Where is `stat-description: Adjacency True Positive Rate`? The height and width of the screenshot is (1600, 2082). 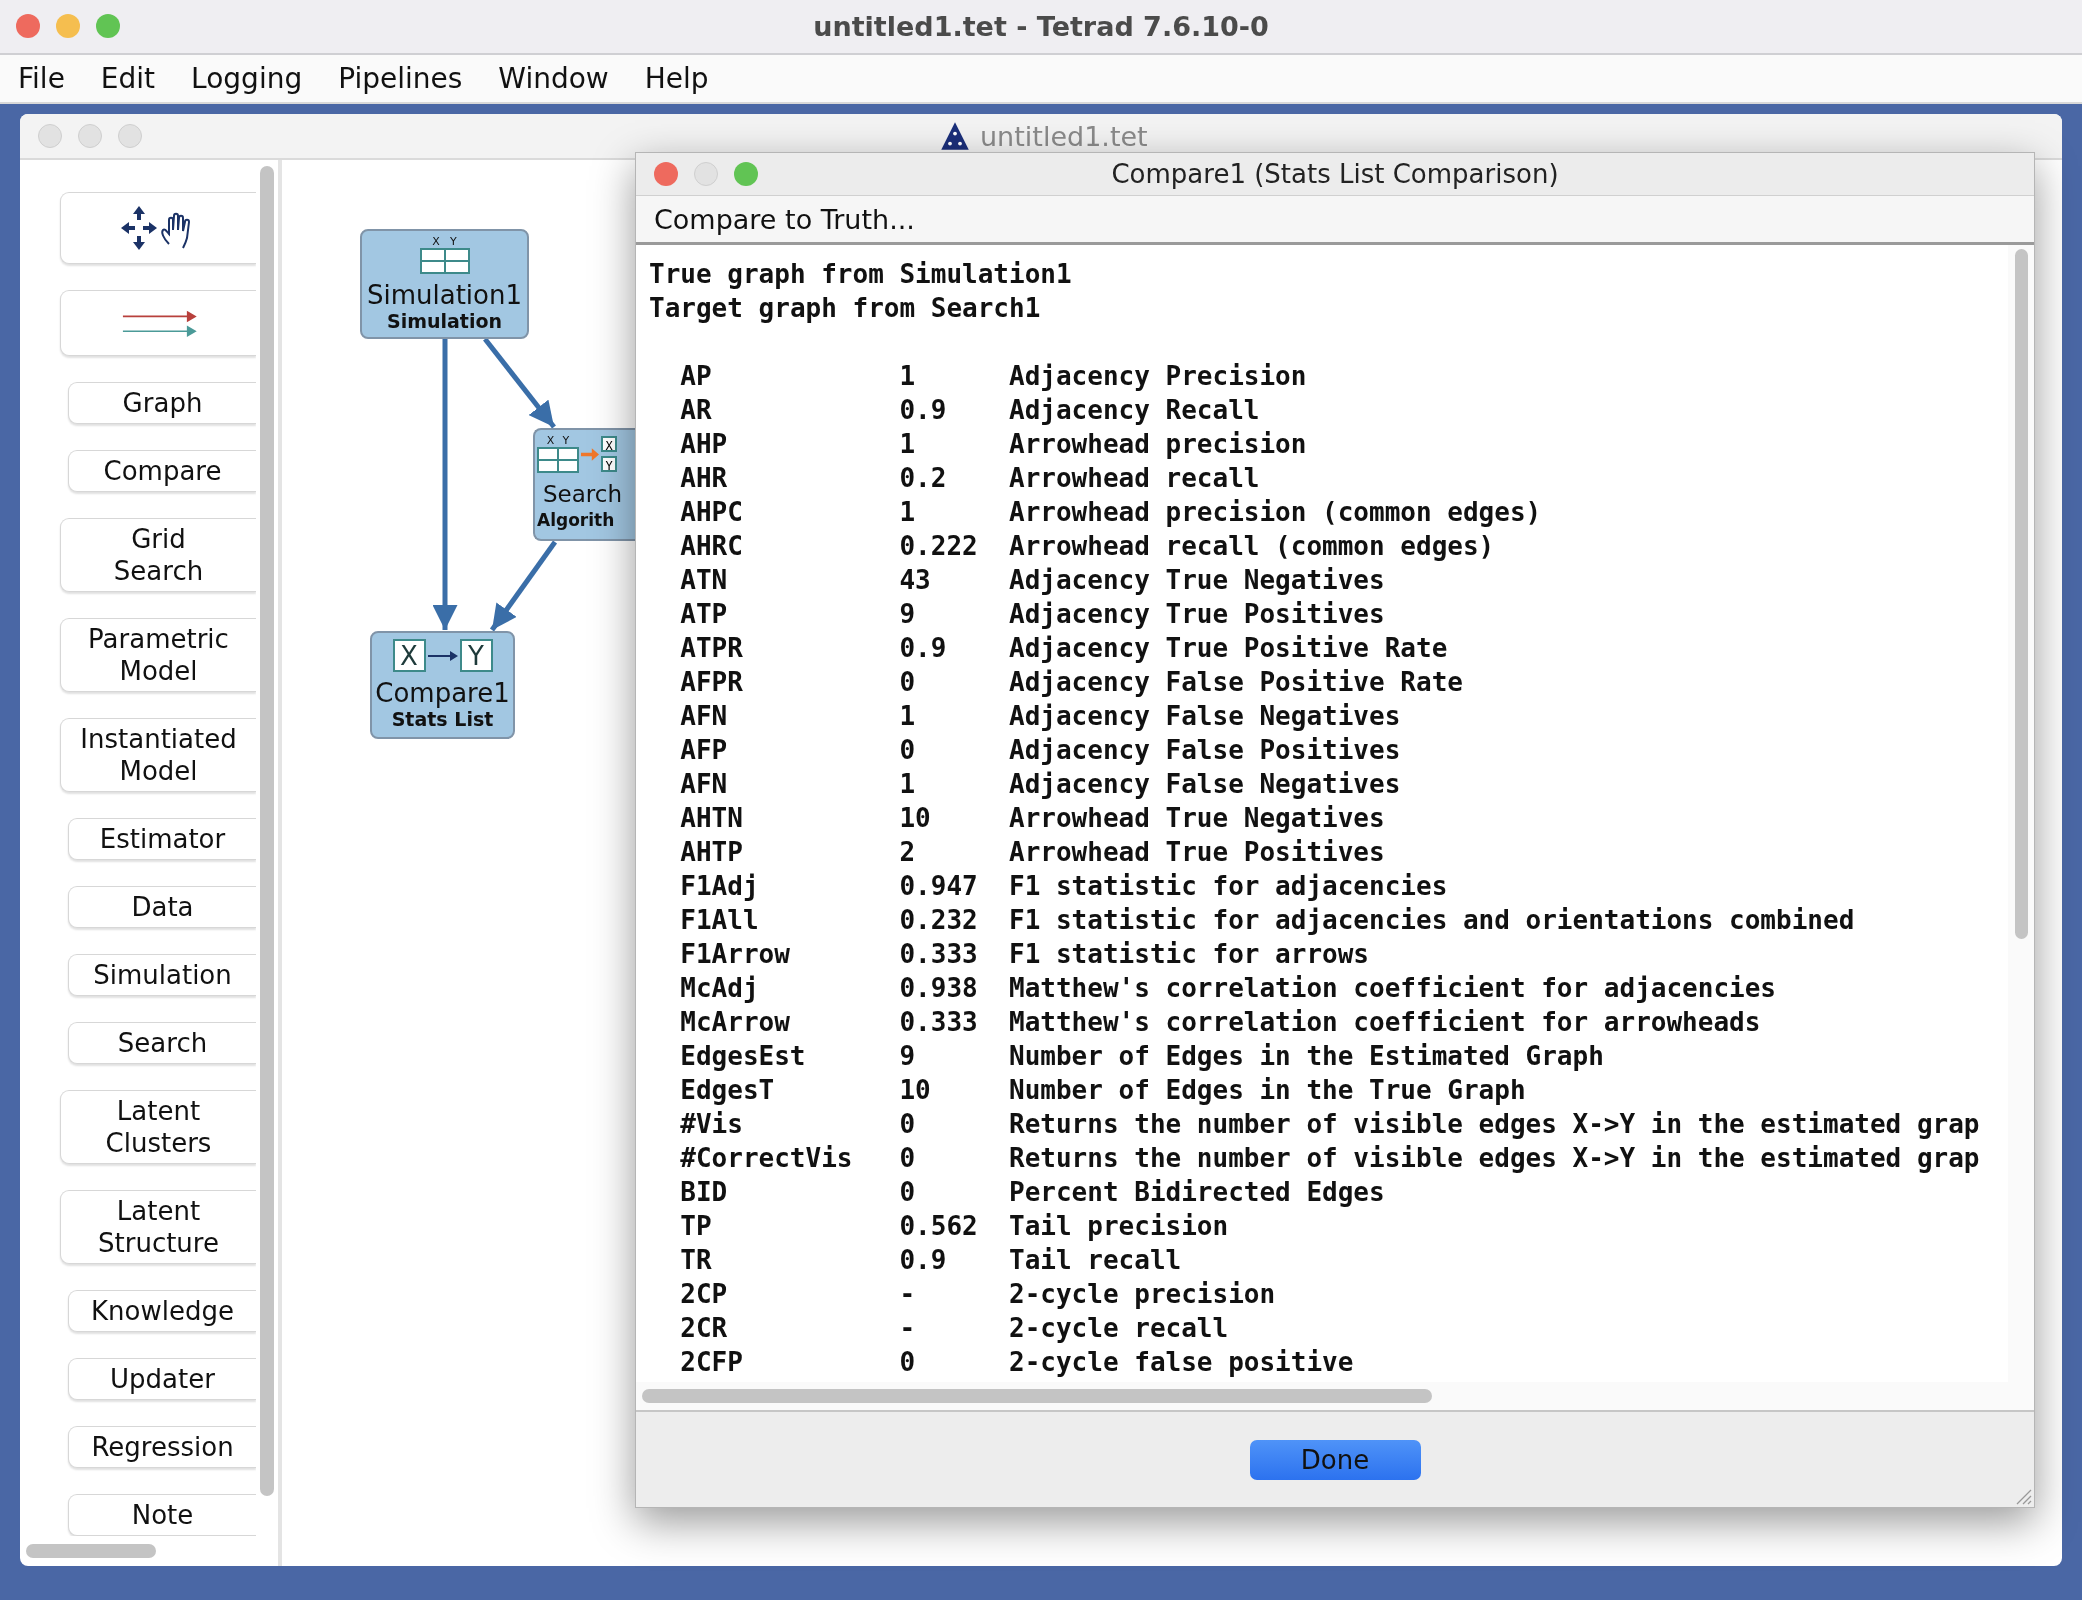 stat-description: Adjacency True Positive Rate is located at coordinates (1228, 648).